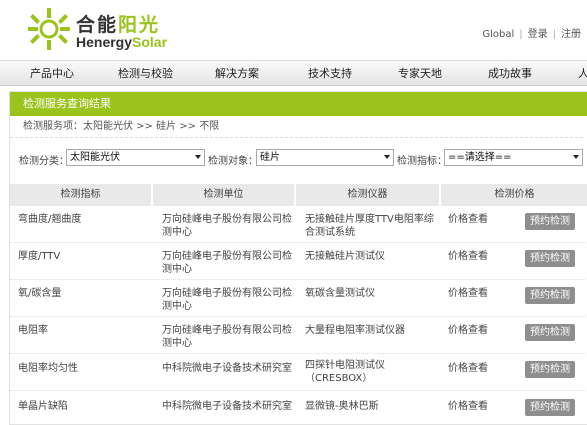 The height and width of the screenshot is (425, 587). Describe the element at coordinates (298, 298) in the screenshot. I see `table-row: 氧/碳含量 万向硅峰电子股份有限公司检 测中心 氧碳含量测试仪 价格查看 预约检测` at that location.